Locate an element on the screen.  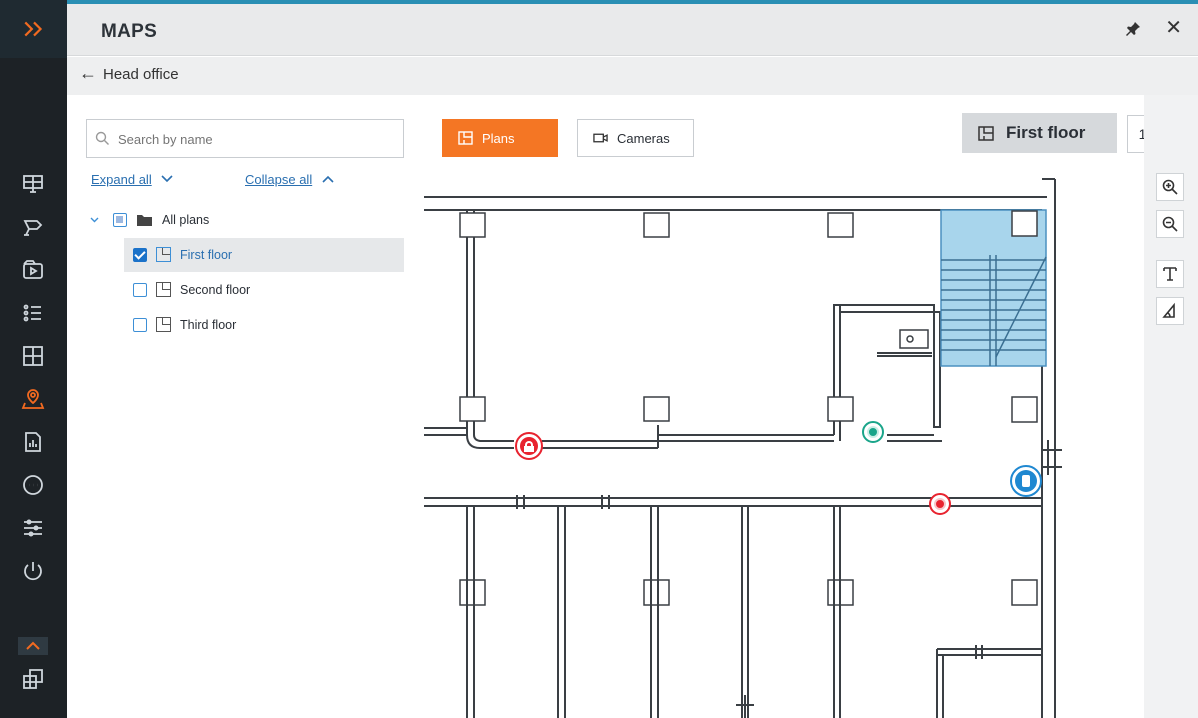
collapse-up-icon is located at coordinates (33, 646).